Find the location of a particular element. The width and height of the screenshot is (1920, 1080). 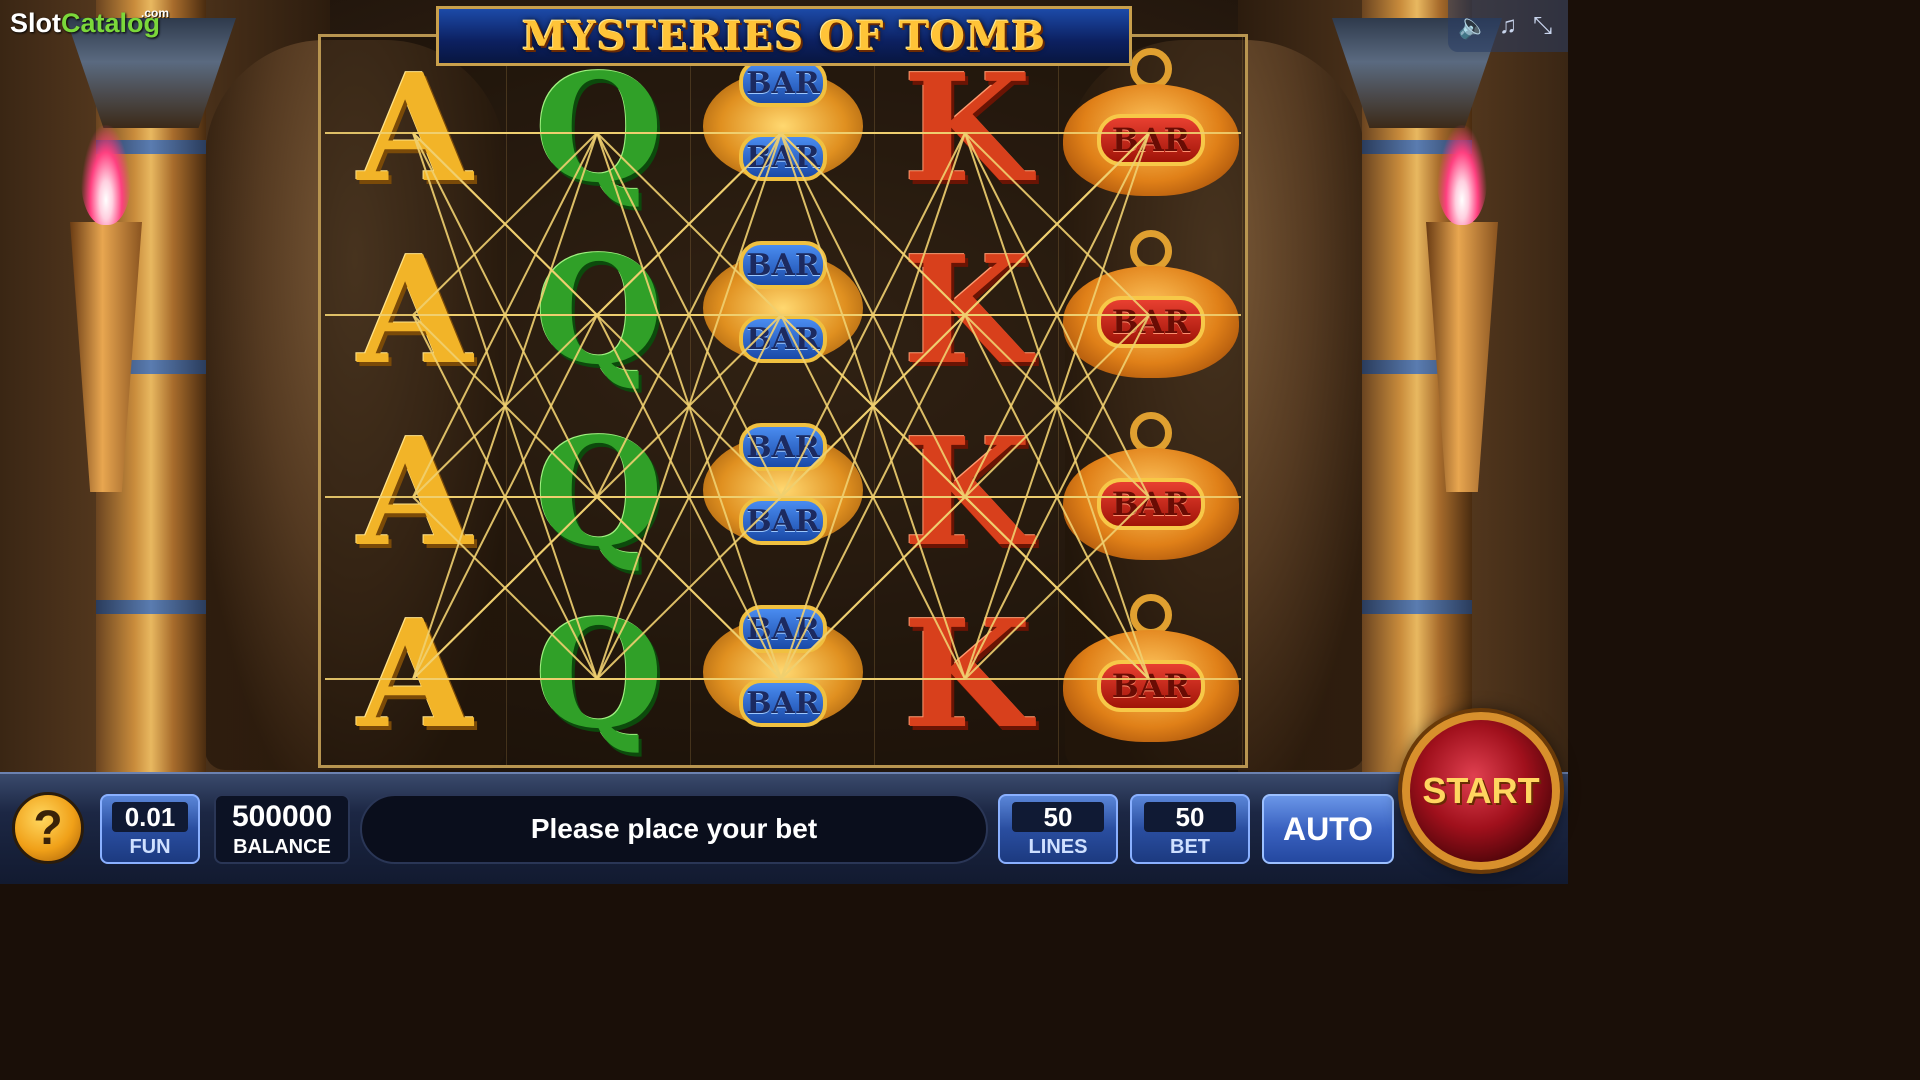

lines-button: 50 LINES is located at coordinates (1058, 829).